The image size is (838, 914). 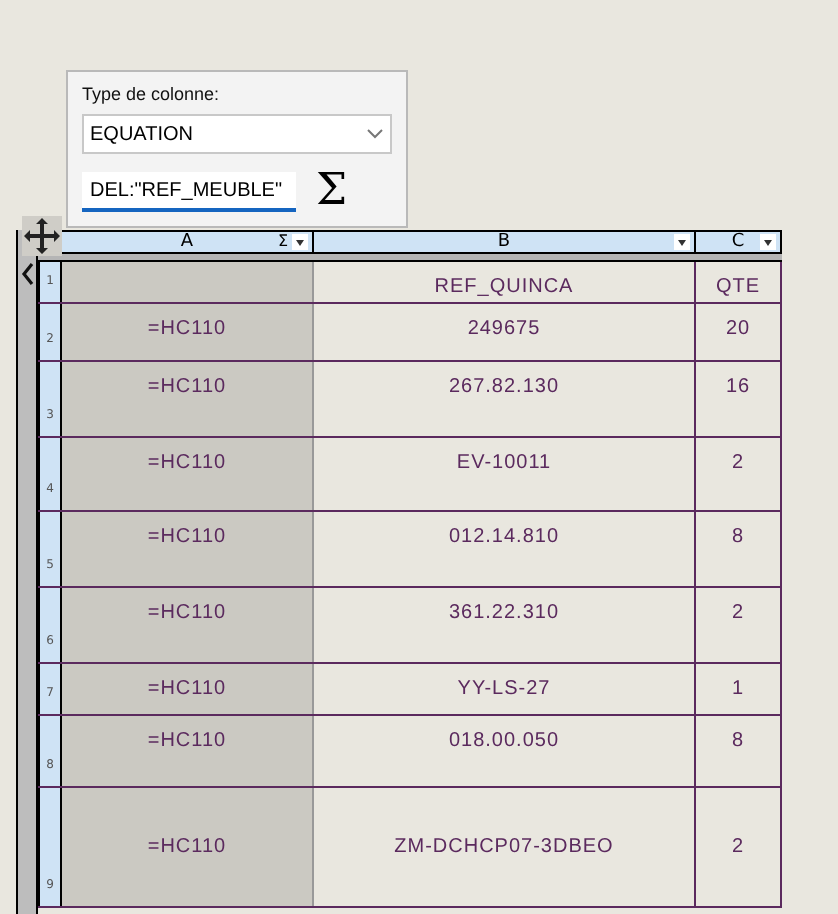 What do you see at coordinates (504, 242) in the screenshot?
I see `column-header: B` at bounding box center [504, 242].